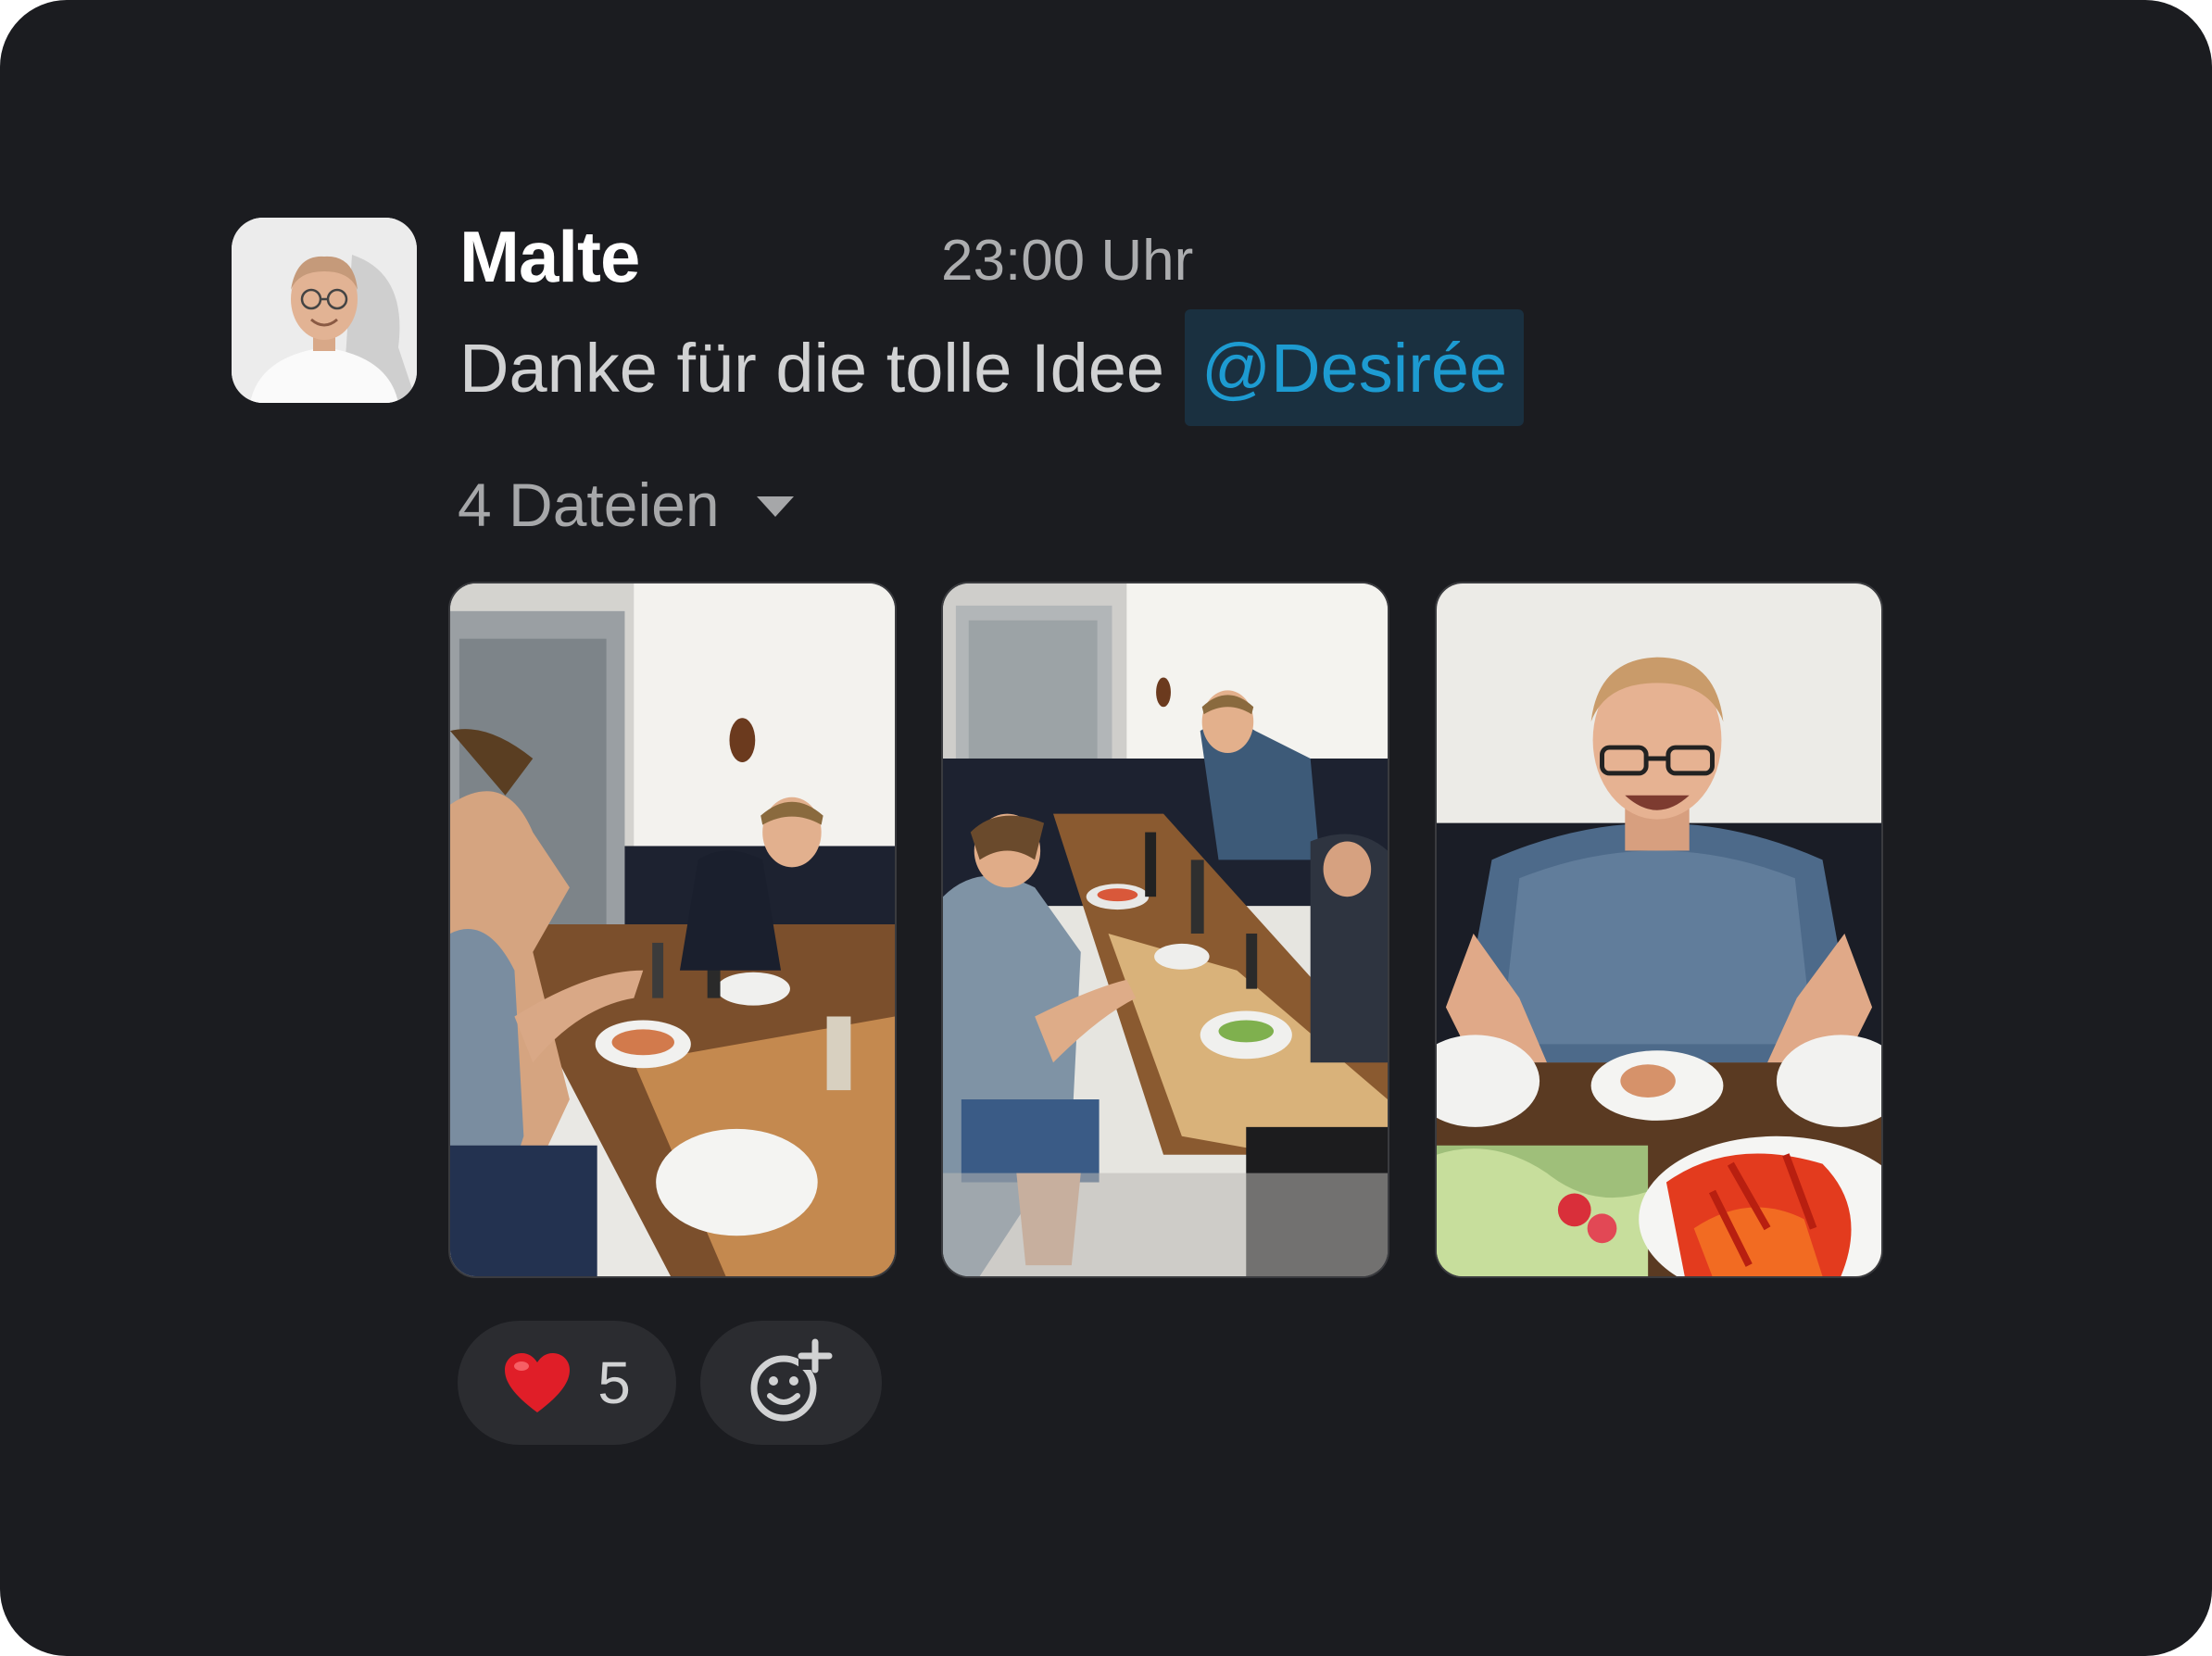 Image resolution: width=2212 pixels, height=1656 pixels. I want to click on message-timestamp: 23:00 Uhr, so click(1067, 261).